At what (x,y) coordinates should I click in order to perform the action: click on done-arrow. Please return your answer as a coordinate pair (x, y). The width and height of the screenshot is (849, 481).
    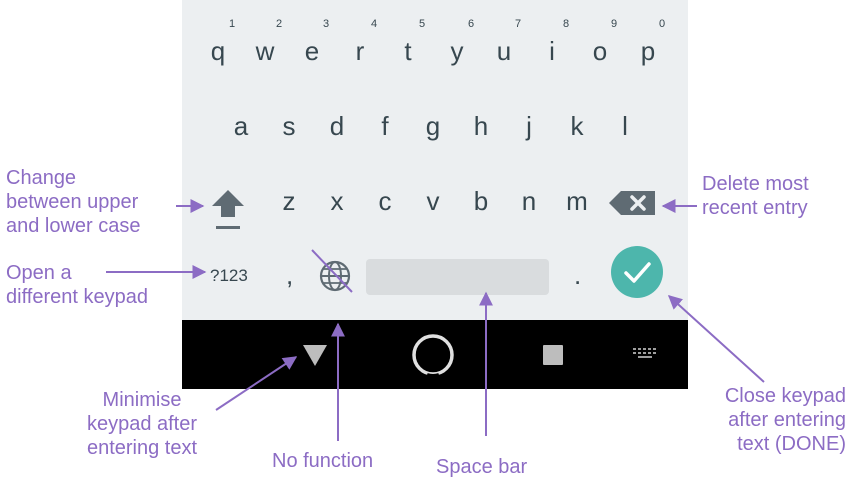
    Looking at the image, I should click on (716, 339).